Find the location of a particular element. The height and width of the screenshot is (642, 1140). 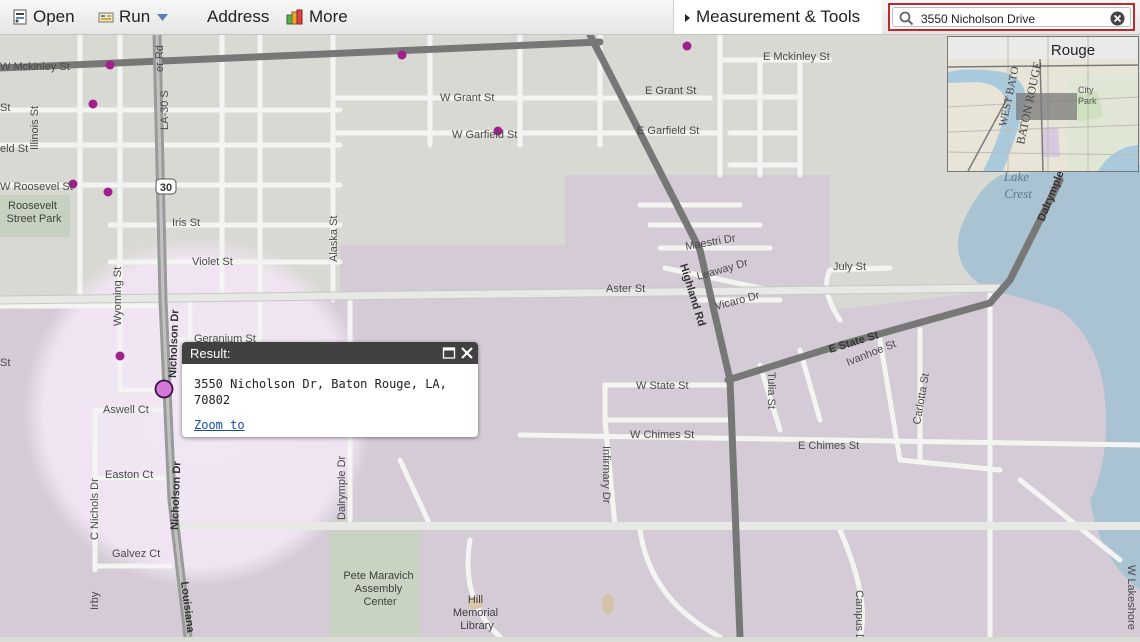

caret-right-icon is located at coordinates (687, 17).